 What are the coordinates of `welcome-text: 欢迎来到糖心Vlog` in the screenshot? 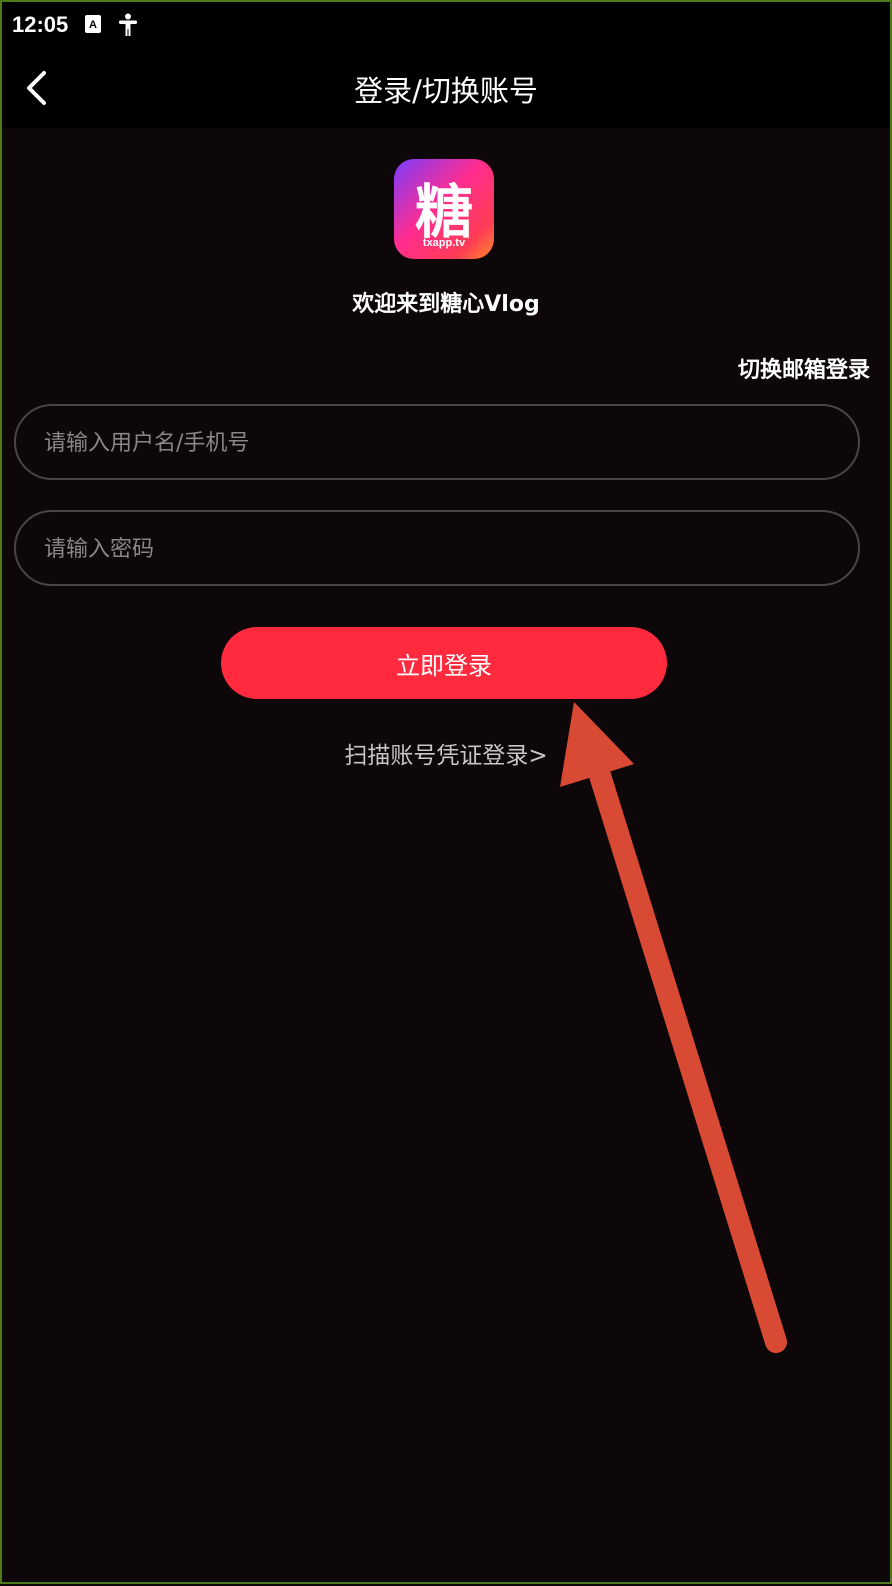 It's located at (446, 304).